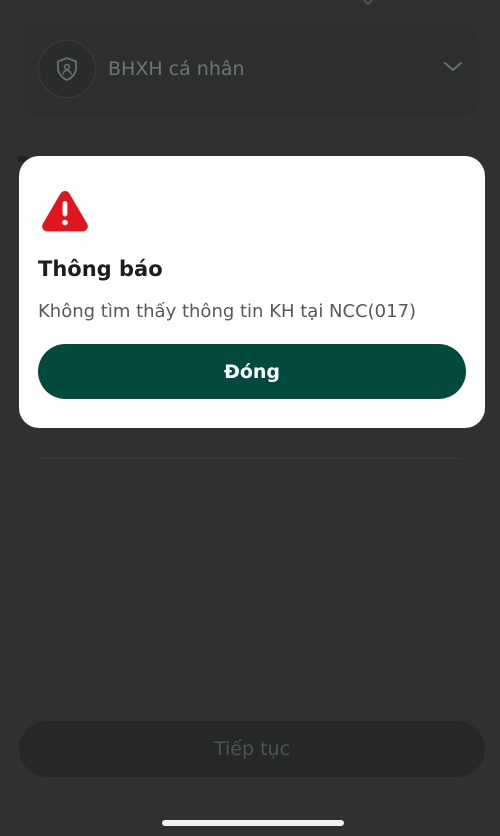 The width and height of the screenshot is (500, 836). I want to click on continue-button: Tiếp tục, so click(252, 749).